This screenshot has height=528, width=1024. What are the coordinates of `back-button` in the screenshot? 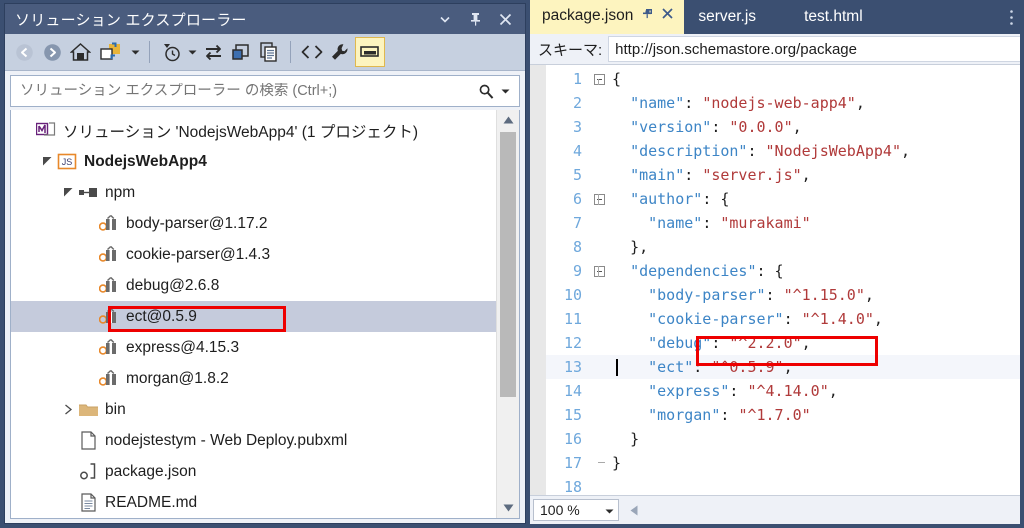 It's located at (24, 52).